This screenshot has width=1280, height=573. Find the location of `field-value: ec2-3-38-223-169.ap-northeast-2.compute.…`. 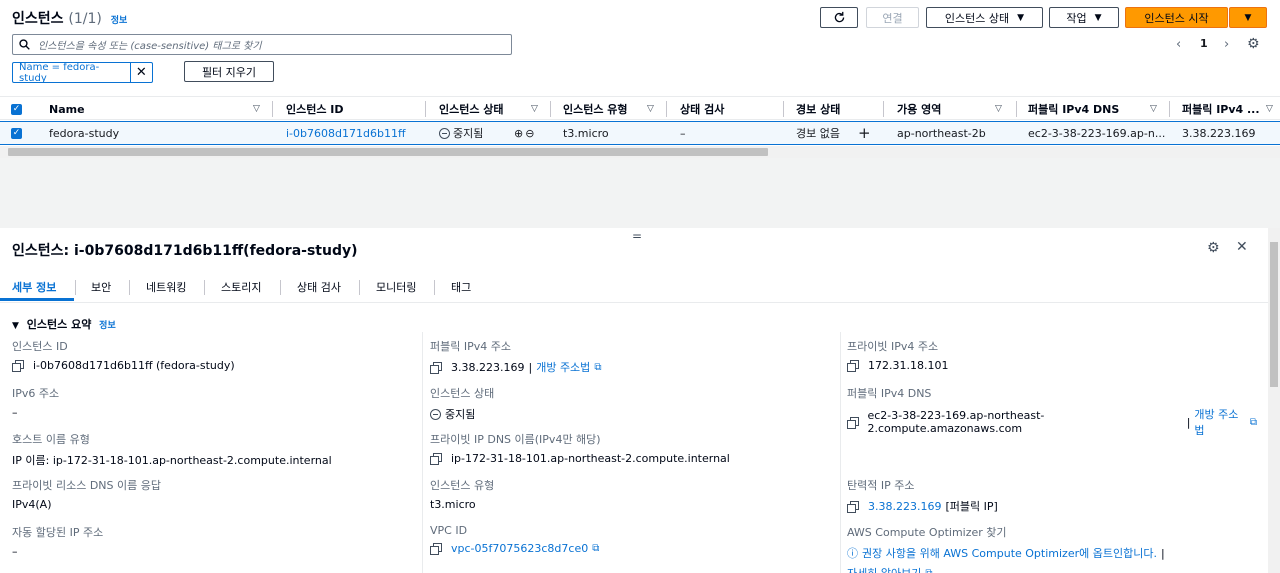

field-value: ec2-3-38-223-169.ap-northeast-2.compute.… is located at coordinates (956, 422).